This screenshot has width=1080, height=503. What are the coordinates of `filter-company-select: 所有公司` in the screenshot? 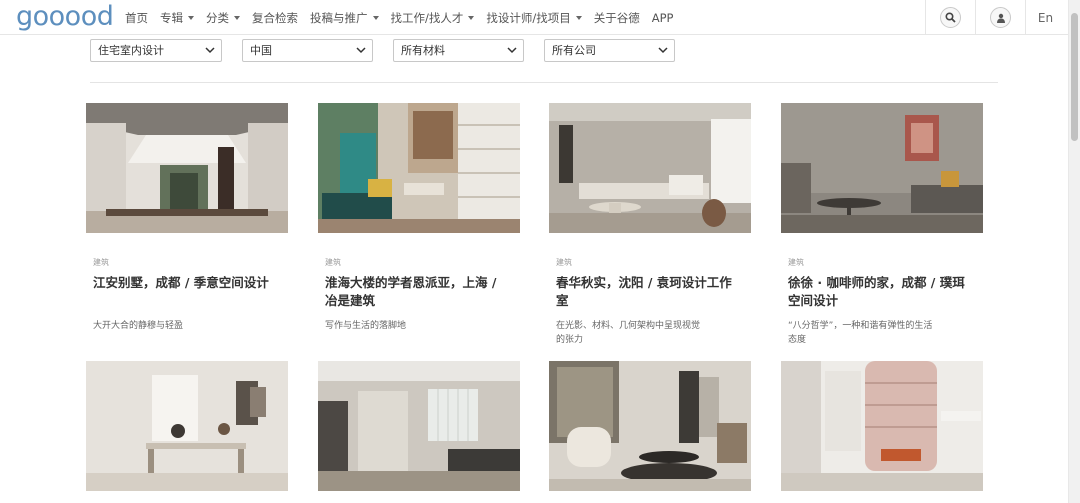 It's located at (609, 50).